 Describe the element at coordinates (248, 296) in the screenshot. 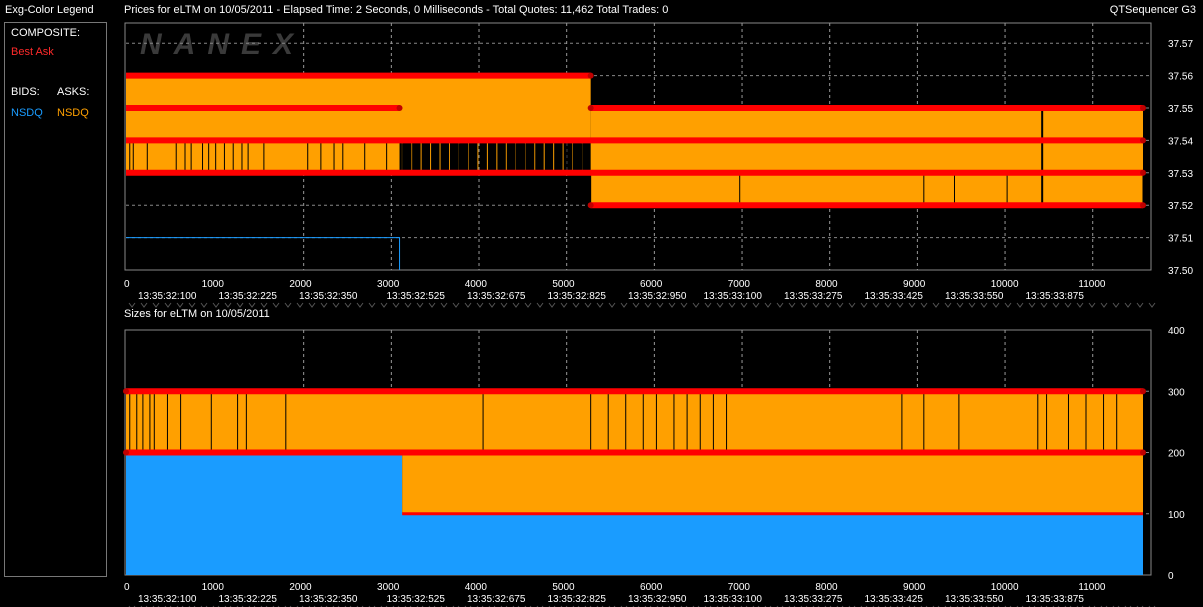

I see `price-time-label: 13:35:32:225` at that location.